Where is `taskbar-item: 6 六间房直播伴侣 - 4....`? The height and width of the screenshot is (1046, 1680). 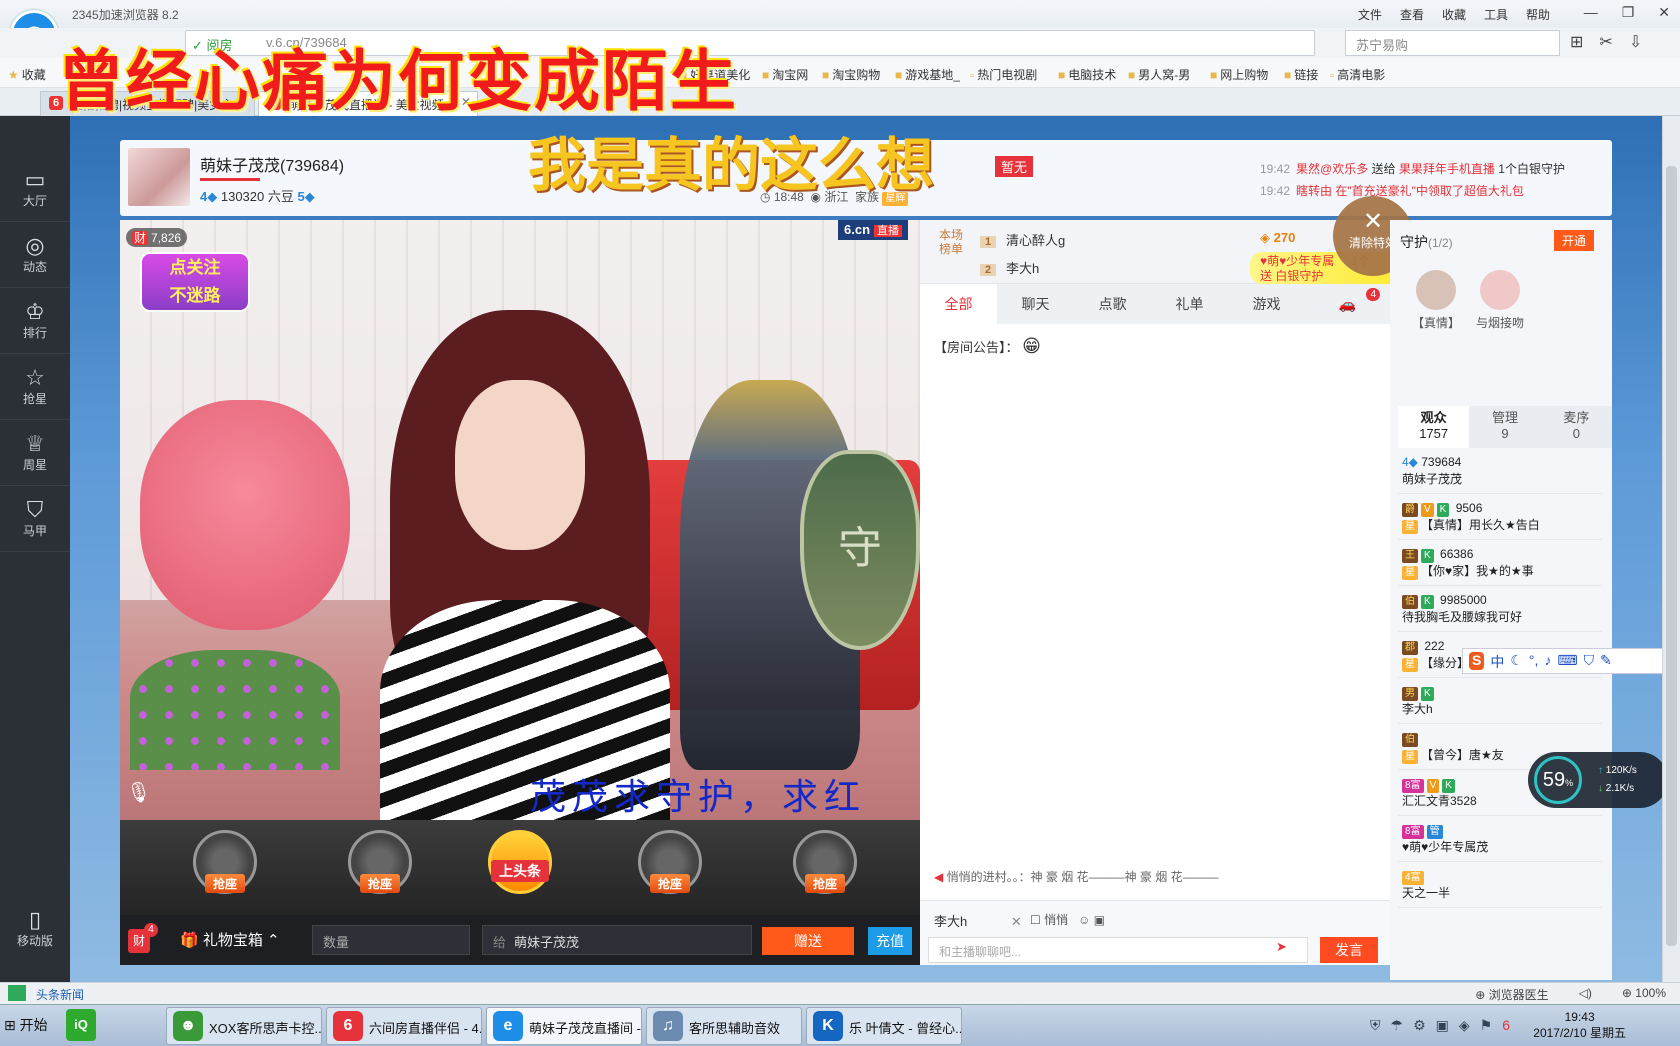 taskbar-item: 6 六间房直播伴侣 - 4.... is located at coordinates (404, 1026).